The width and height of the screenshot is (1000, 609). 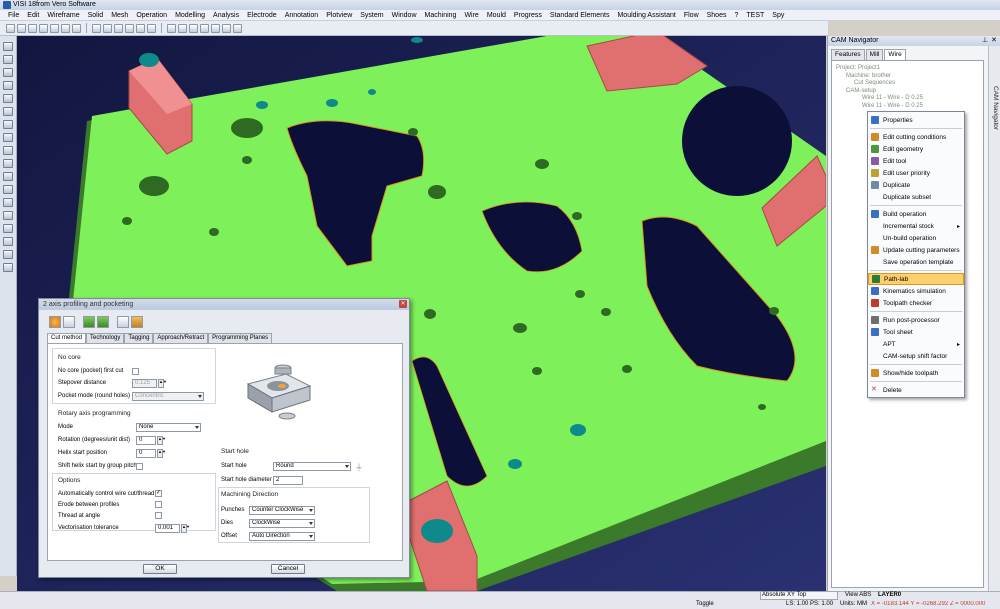 What do you see at coordinates (907, 99) in the screenshot?
I see `tree-item-wire-op-1: Wire 11 - Wire - D 0.25` at bounding box center [907, 99].